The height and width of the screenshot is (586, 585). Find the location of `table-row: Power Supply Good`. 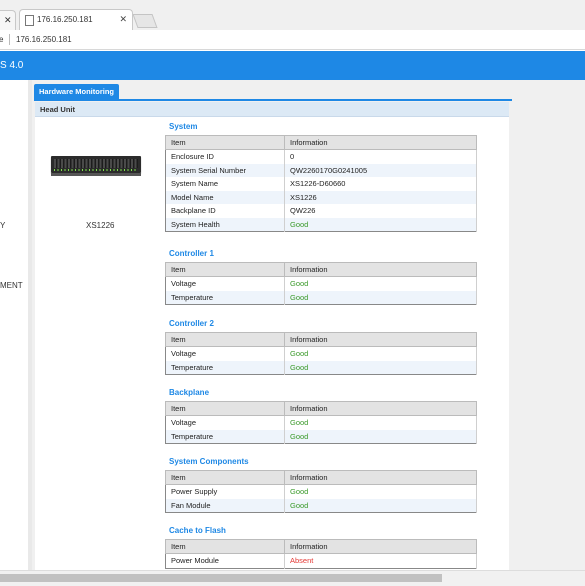

table-row: Power Supply Good is located at coordinates (321, 491).